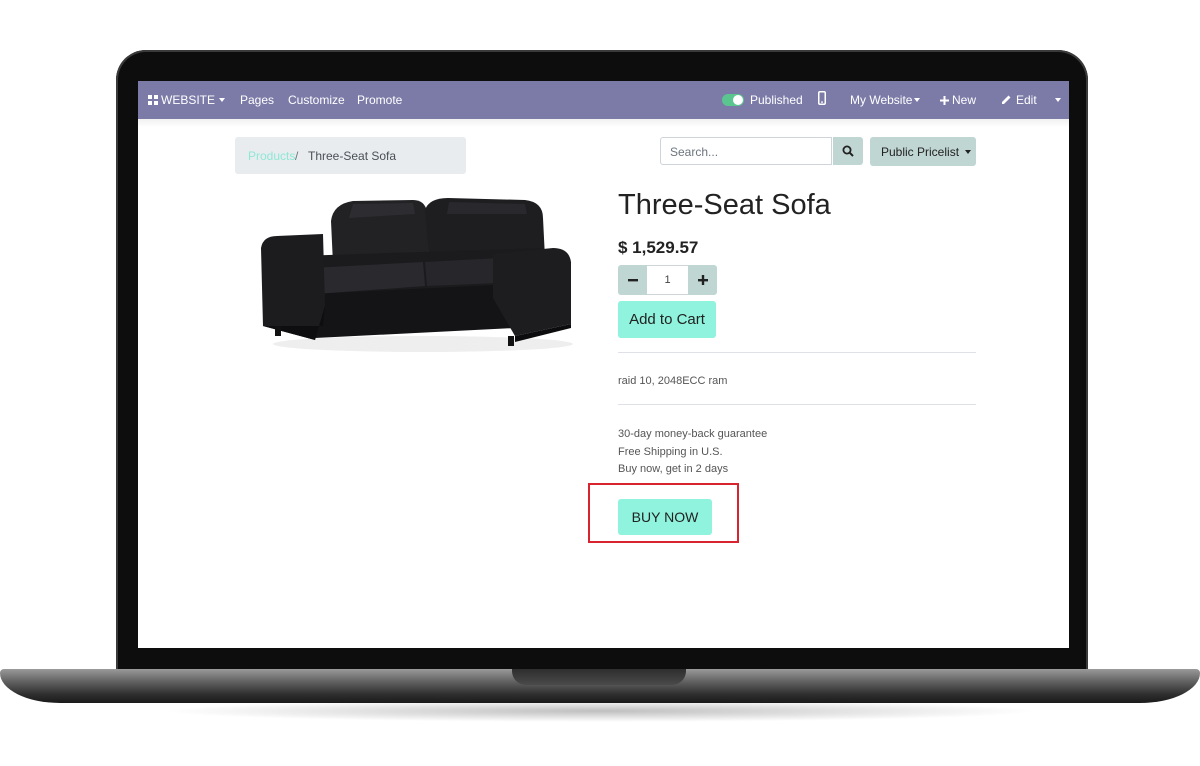  What do you see at coordinates (964, 100) in the screenshot?
I see `new-label: New` at bounding box center [964, 100].